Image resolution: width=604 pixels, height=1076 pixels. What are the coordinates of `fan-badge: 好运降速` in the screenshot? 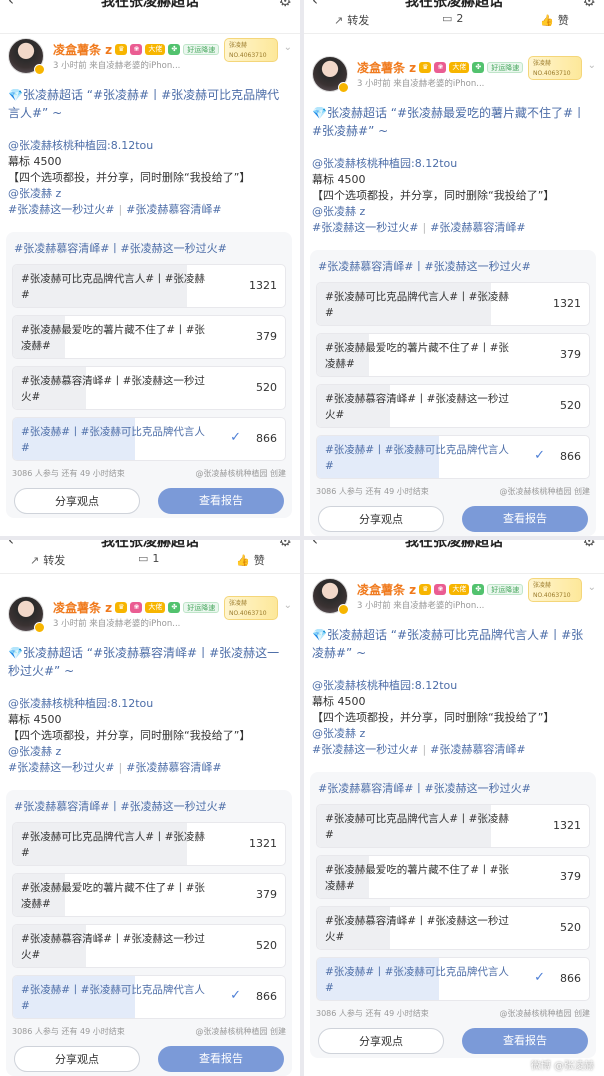 It's located at (201, 607).